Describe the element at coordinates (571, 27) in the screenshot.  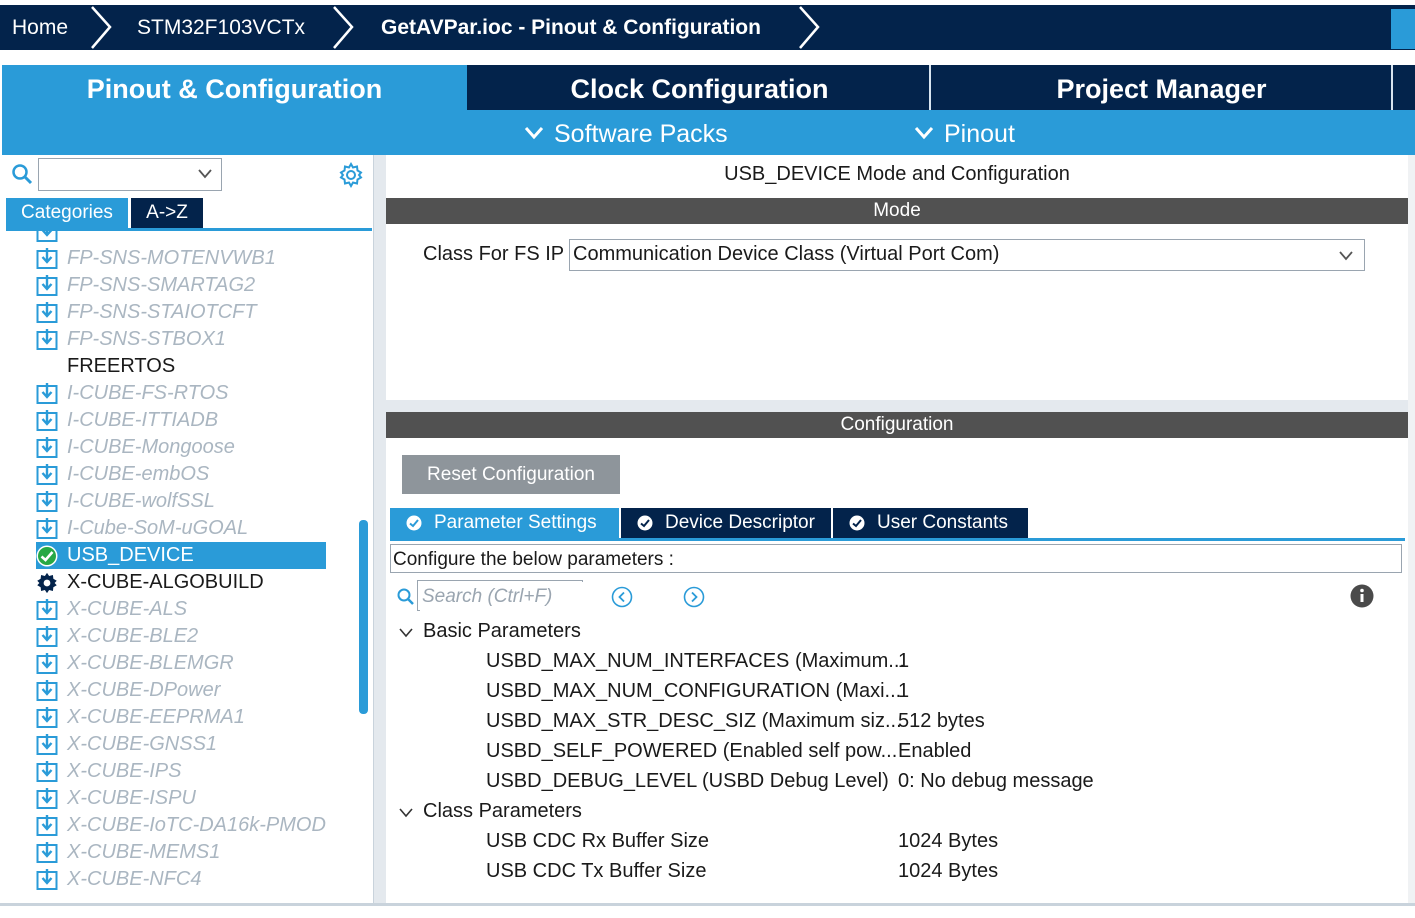
I see `breadcrumb-file: GetAVPar.ioc - Pinout & Configuration` at that location.